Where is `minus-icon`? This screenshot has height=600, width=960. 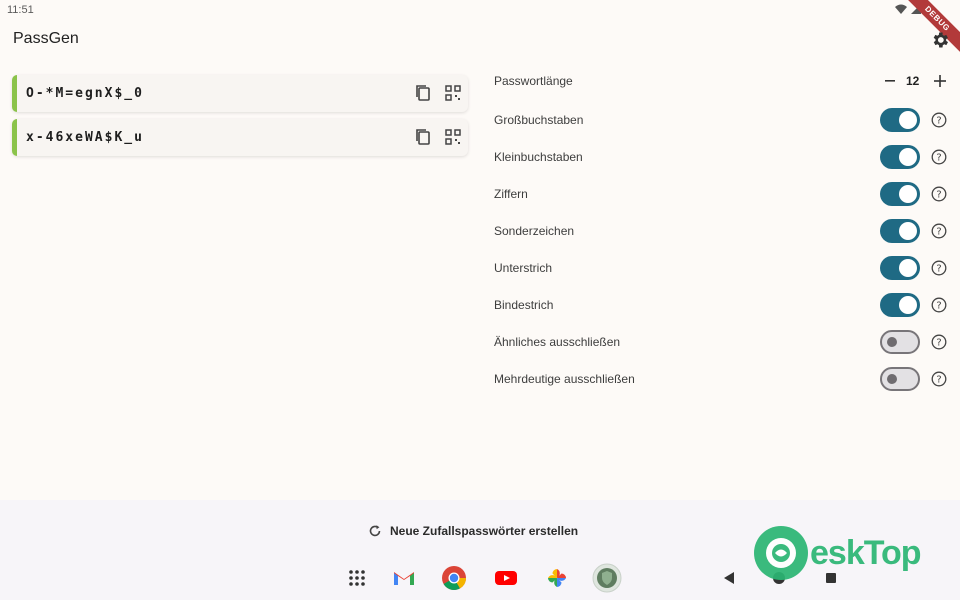 minus-icon is located at coordinates (890, 81).